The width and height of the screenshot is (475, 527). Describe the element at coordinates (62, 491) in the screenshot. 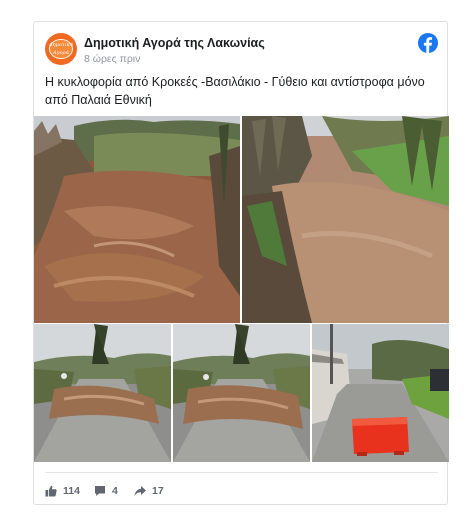

I see `like-button: 114` at that location.